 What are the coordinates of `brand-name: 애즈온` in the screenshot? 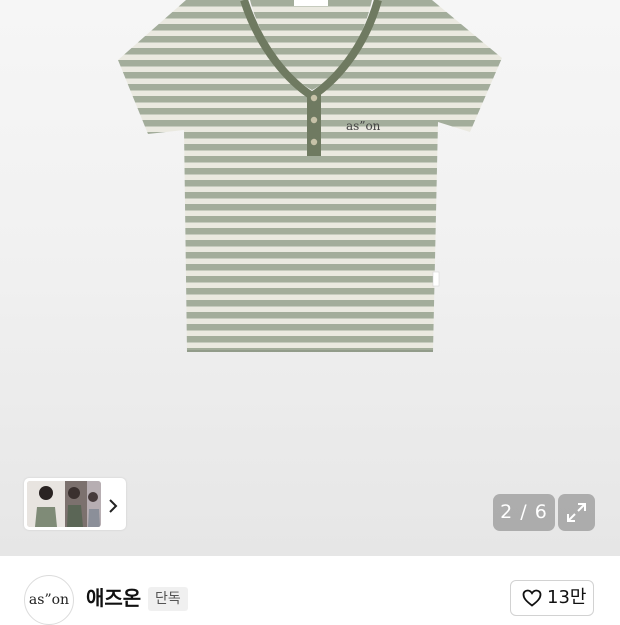 It's located at (113, 598).